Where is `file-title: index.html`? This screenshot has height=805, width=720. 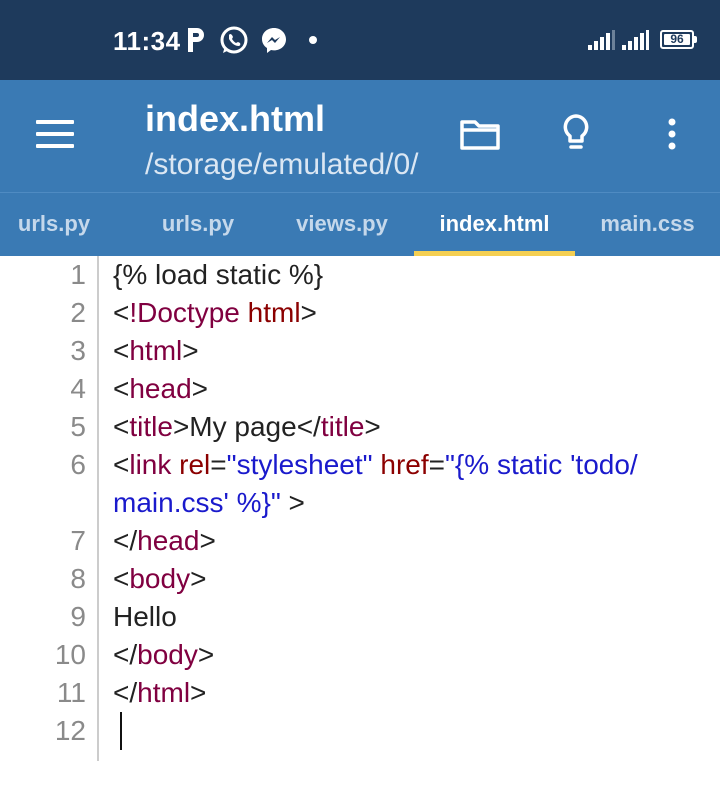
file-title: index.html is located at coordinates (235, 118).